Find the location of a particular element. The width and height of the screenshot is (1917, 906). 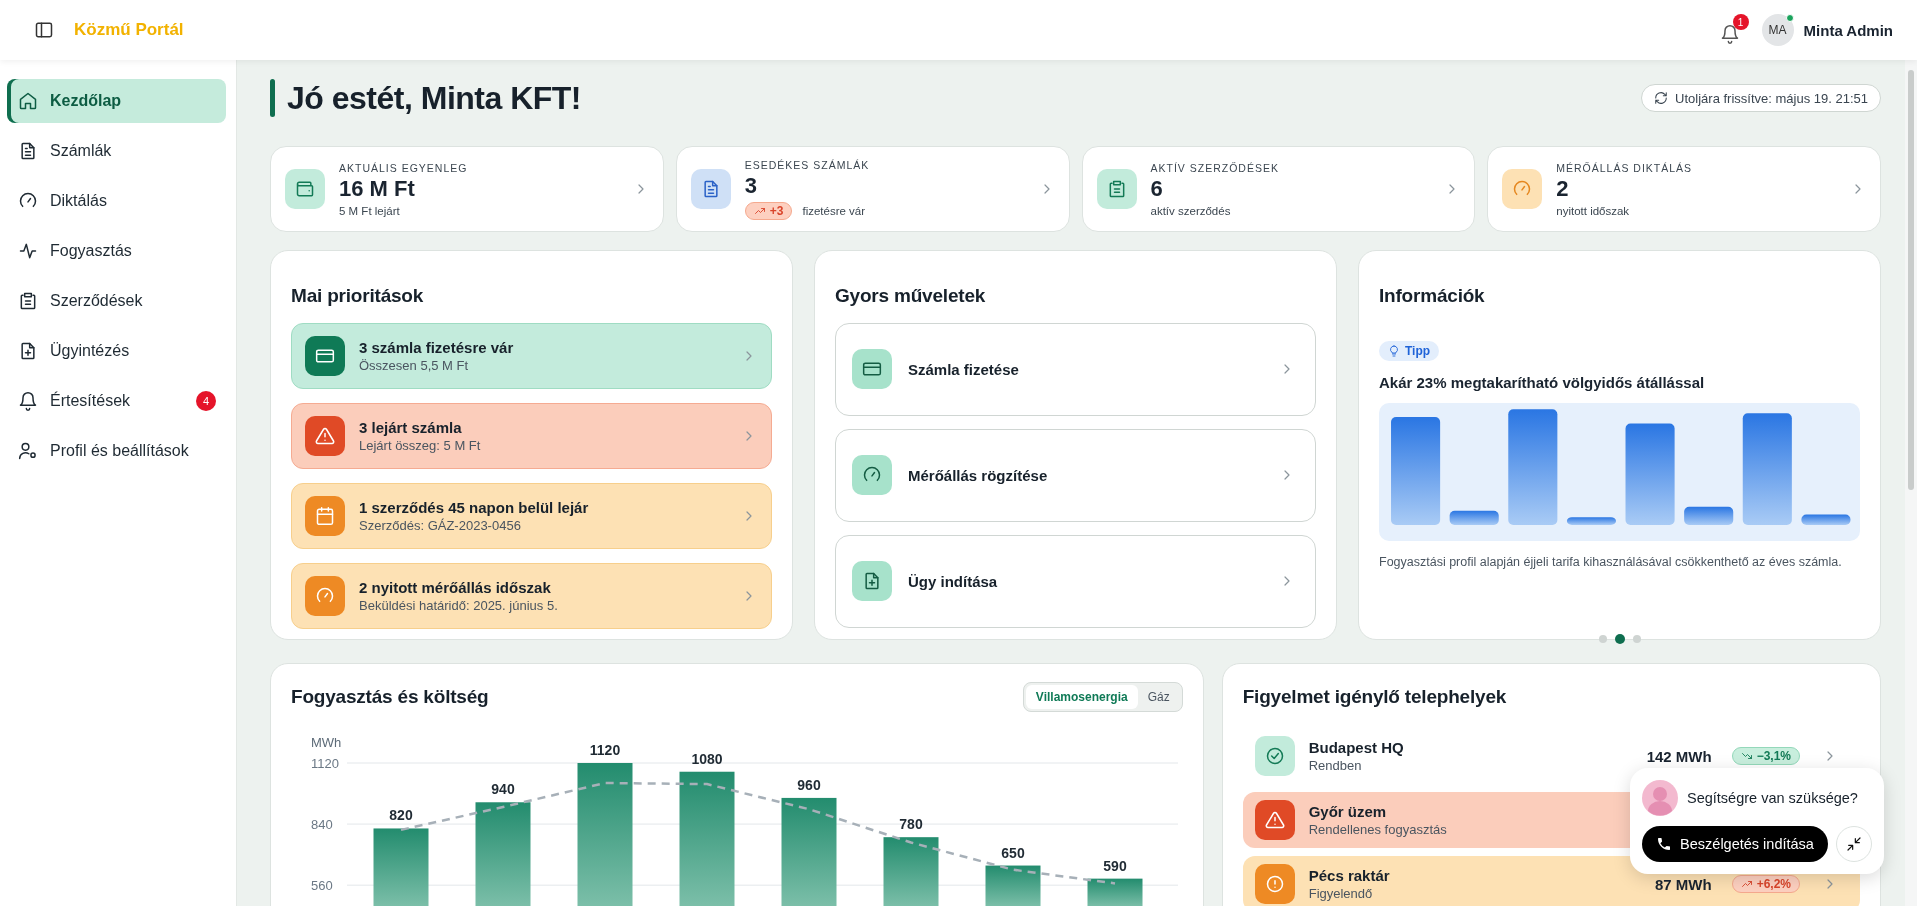

notification-badge: 1 is located at coordinates (1740, 22).